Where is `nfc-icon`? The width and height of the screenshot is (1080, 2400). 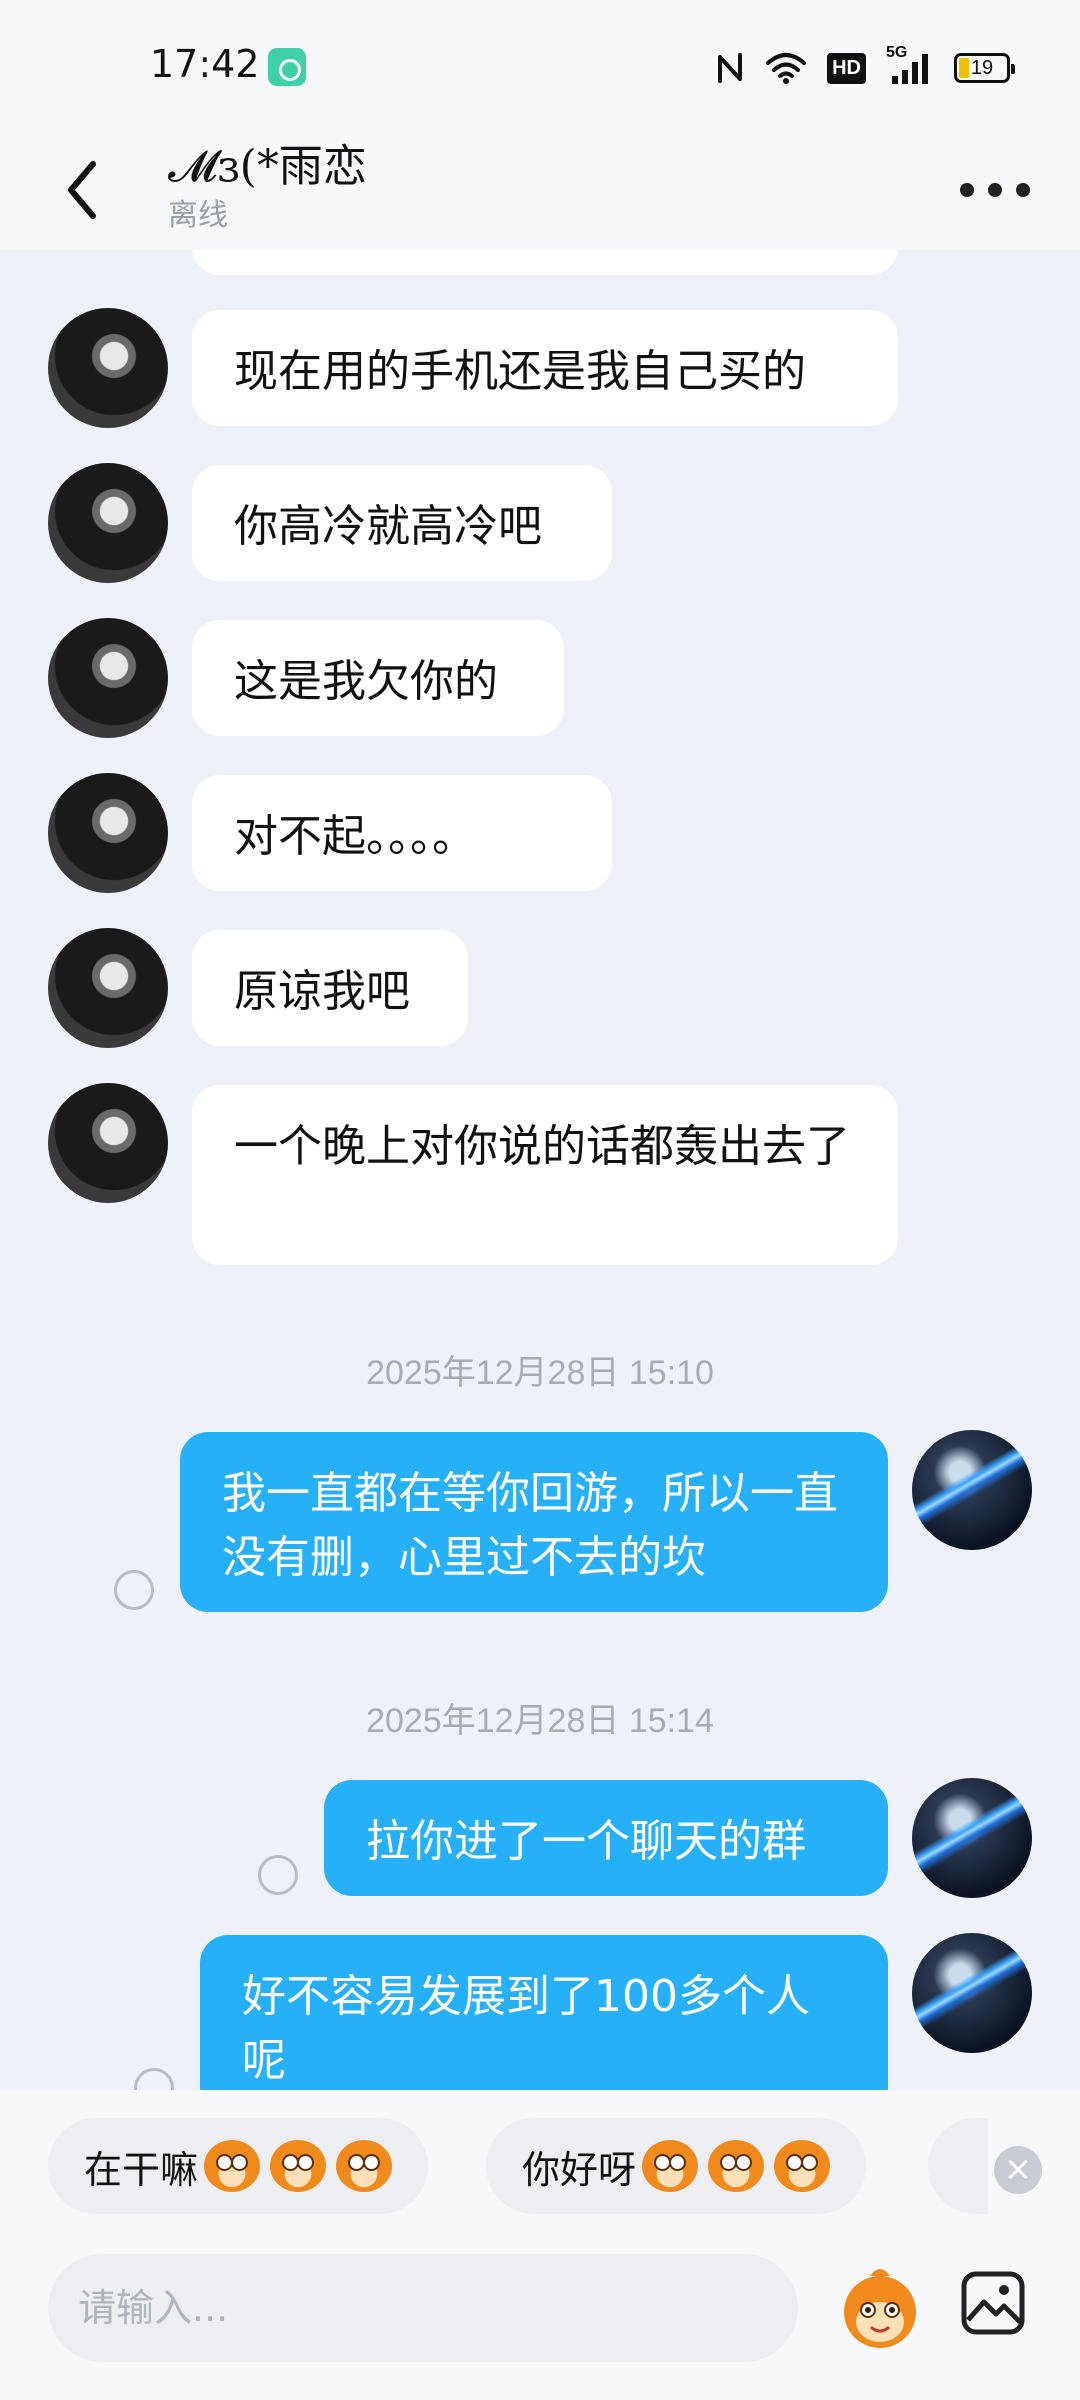
nfc-icon is located at coordinates (730, 68).